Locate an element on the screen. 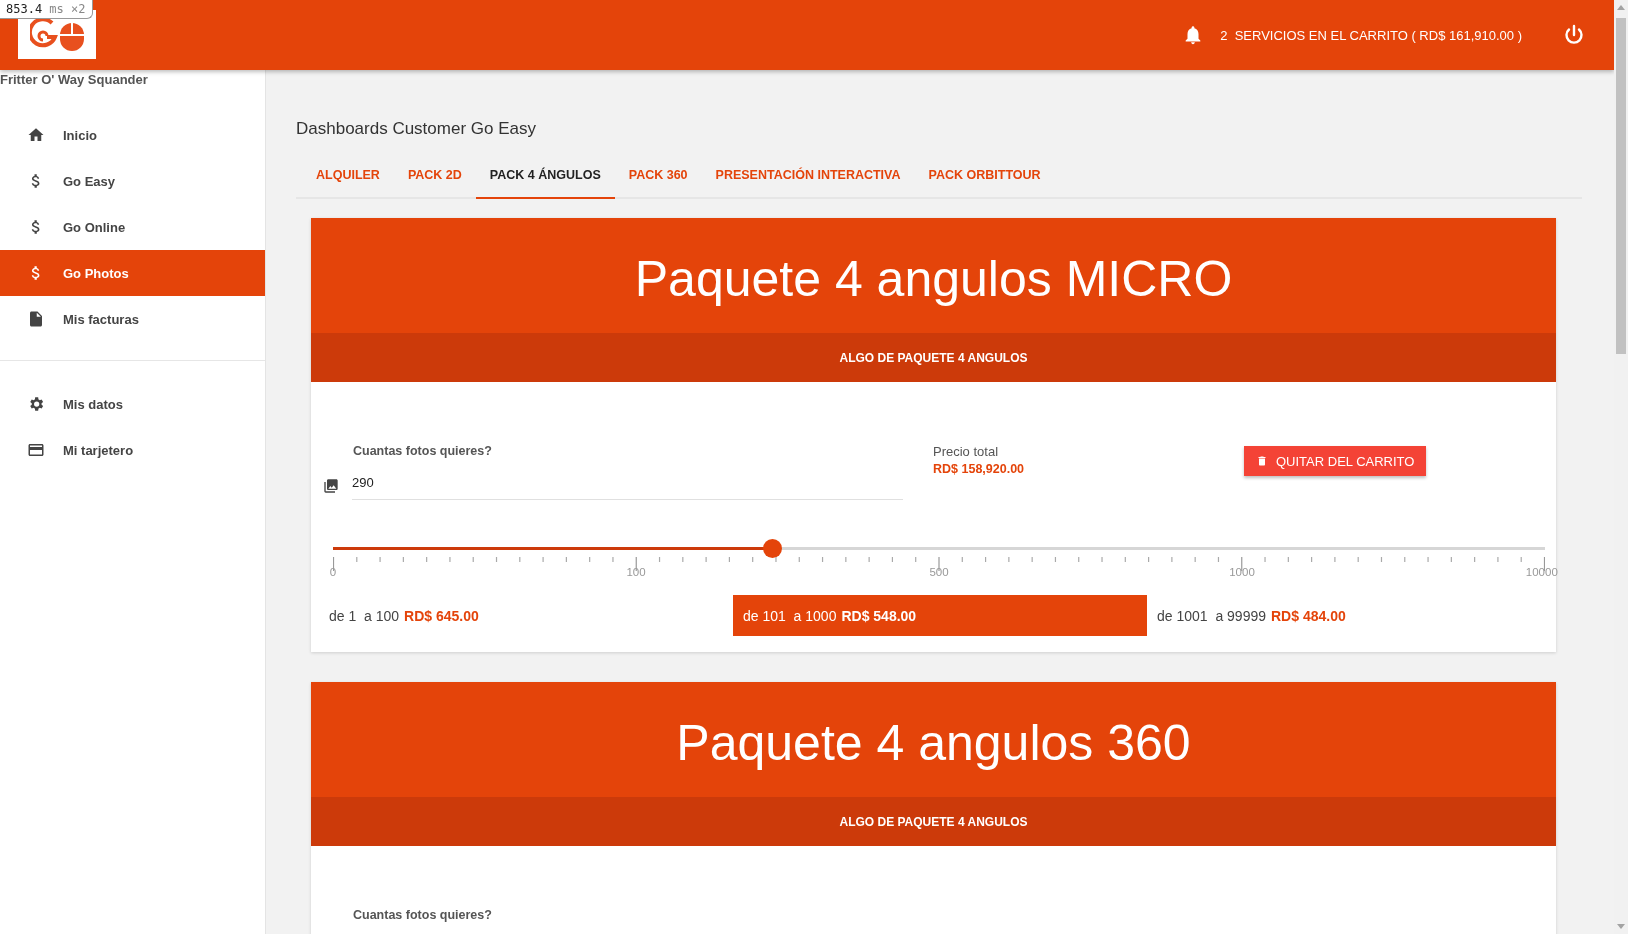 This screenshot has height=934, width=1628. tab: PRESENTACIÓN INTERACTIVA is located at coordinates (808, 176).